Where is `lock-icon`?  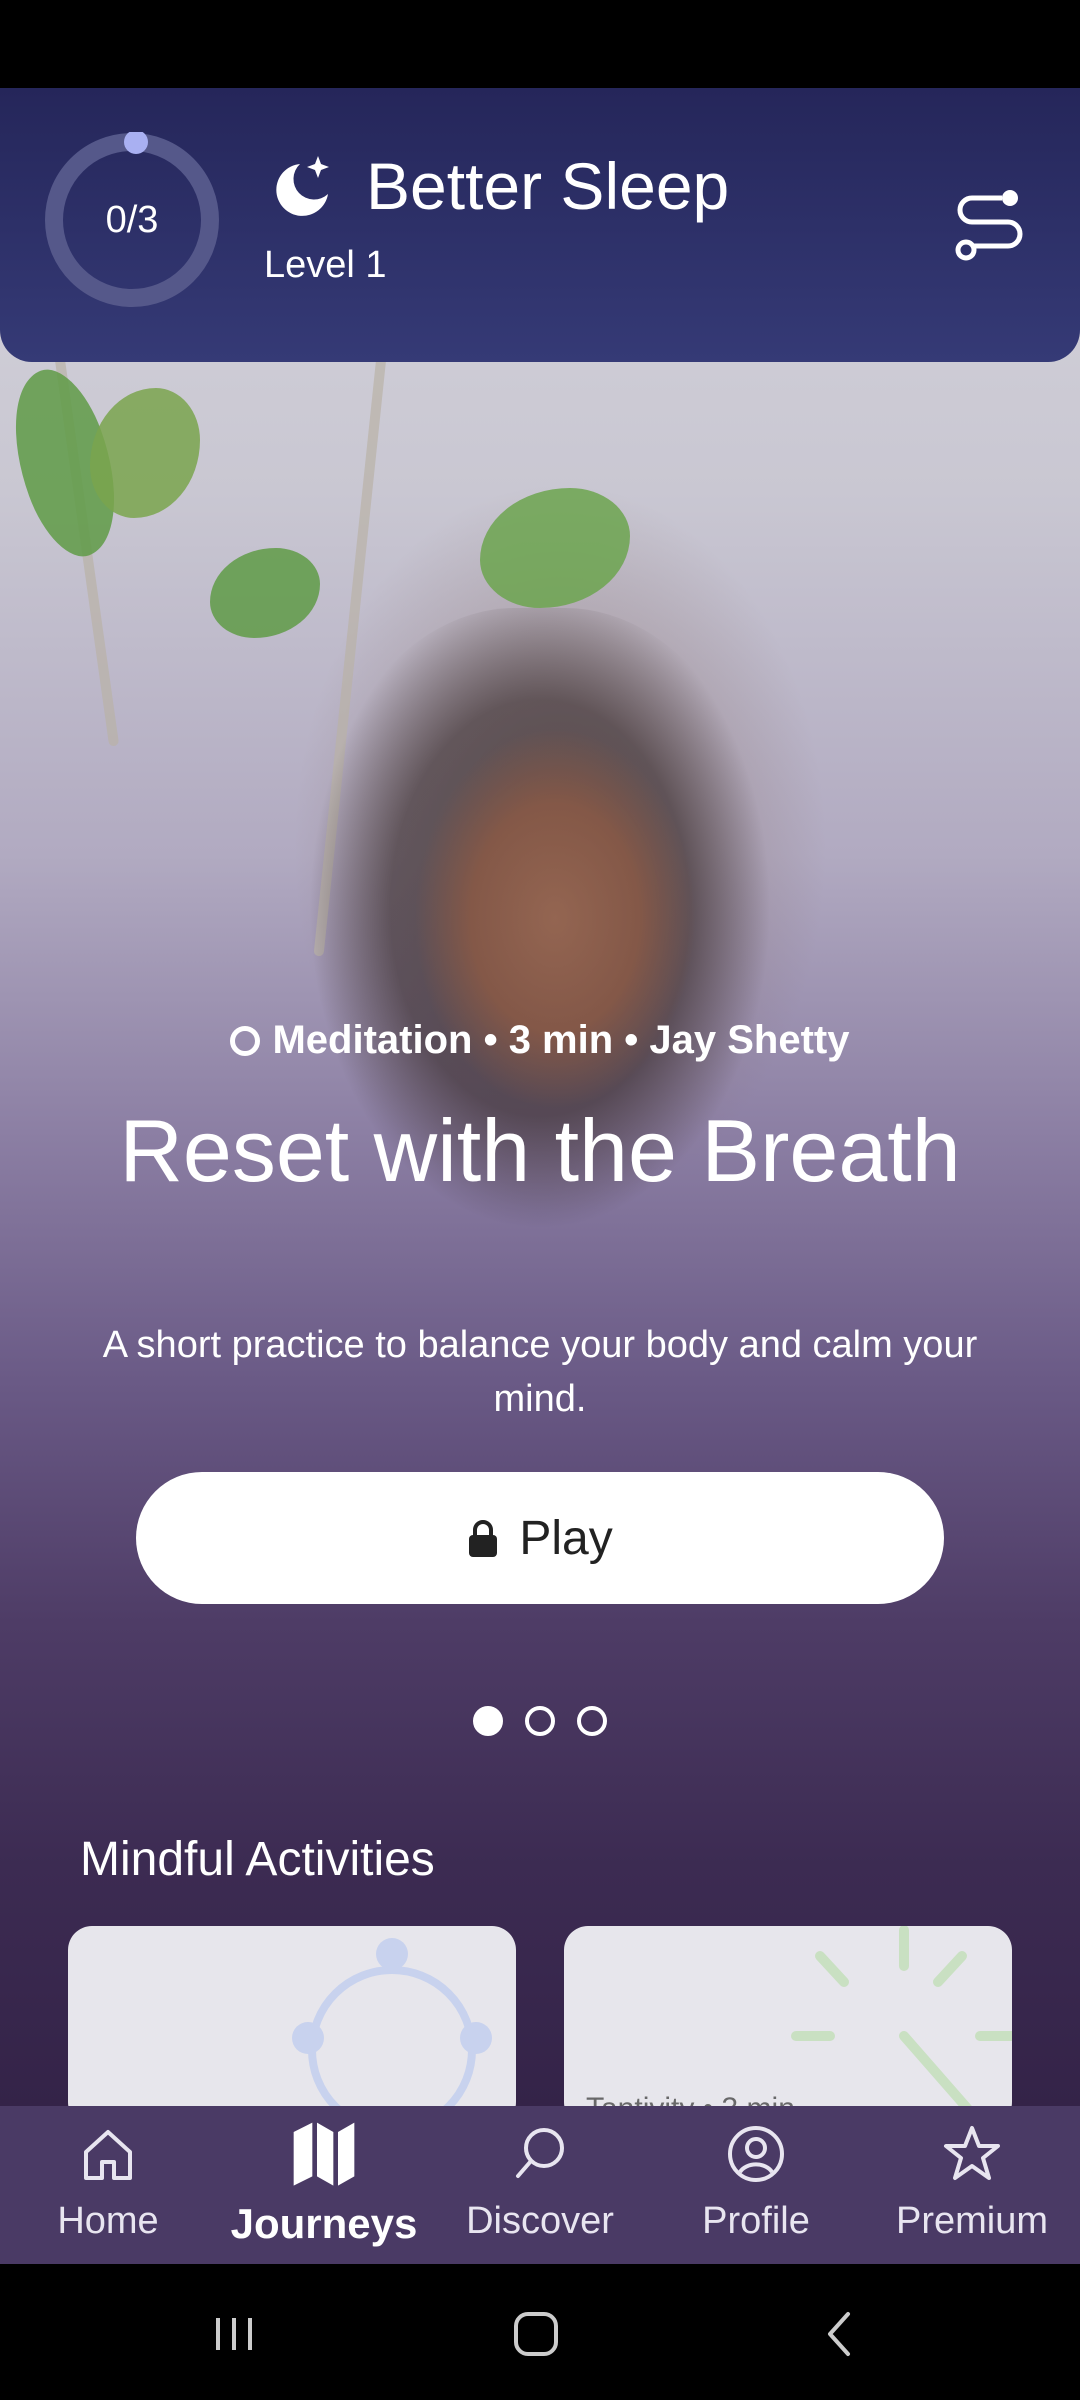
lock-icon is located at coordinates (483, 1538).